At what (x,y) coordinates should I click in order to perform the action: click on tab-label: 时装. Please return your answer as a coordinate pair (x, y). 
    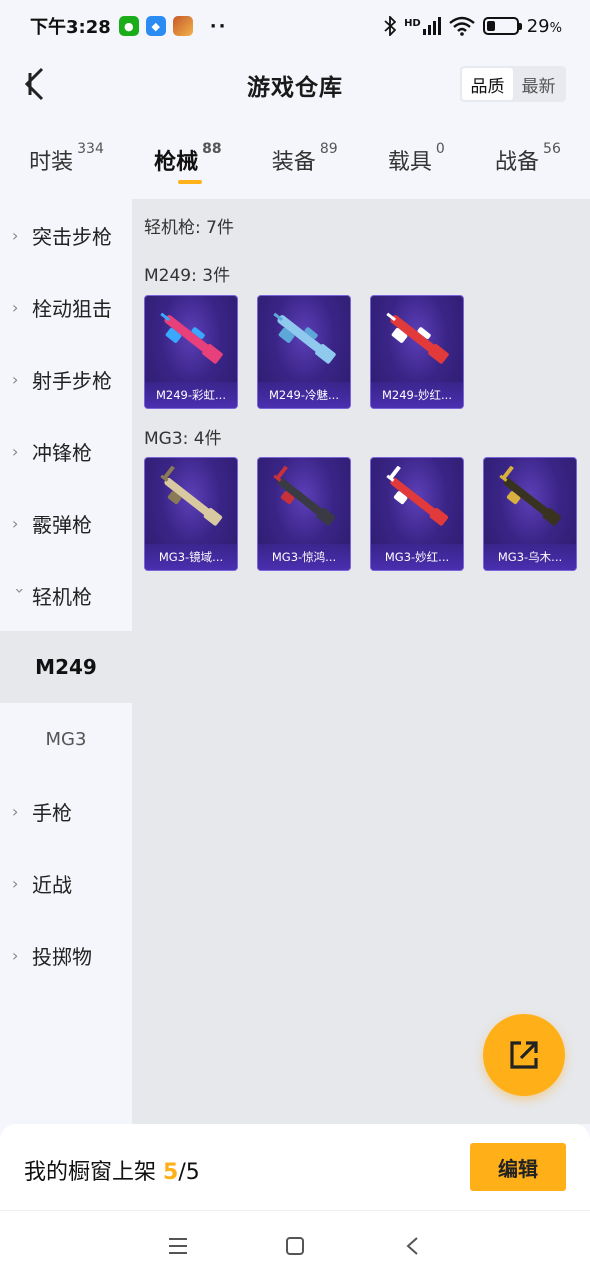
    Looking at the image, I should click on (51, 162).